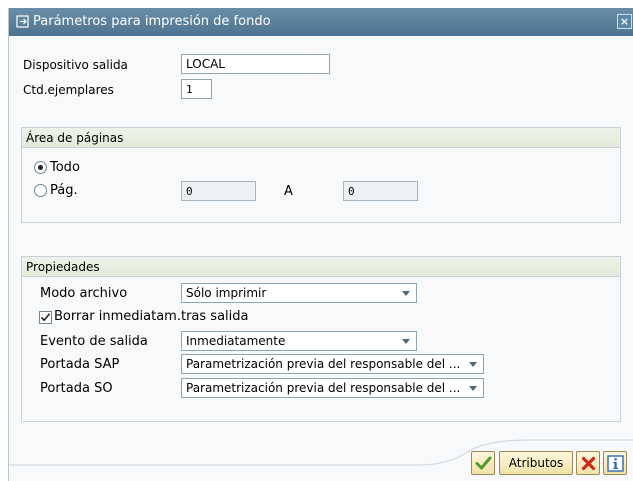 This screenshot has width=633, height=481. I want to click on attributes-button: Atributos, so click(536, 463).